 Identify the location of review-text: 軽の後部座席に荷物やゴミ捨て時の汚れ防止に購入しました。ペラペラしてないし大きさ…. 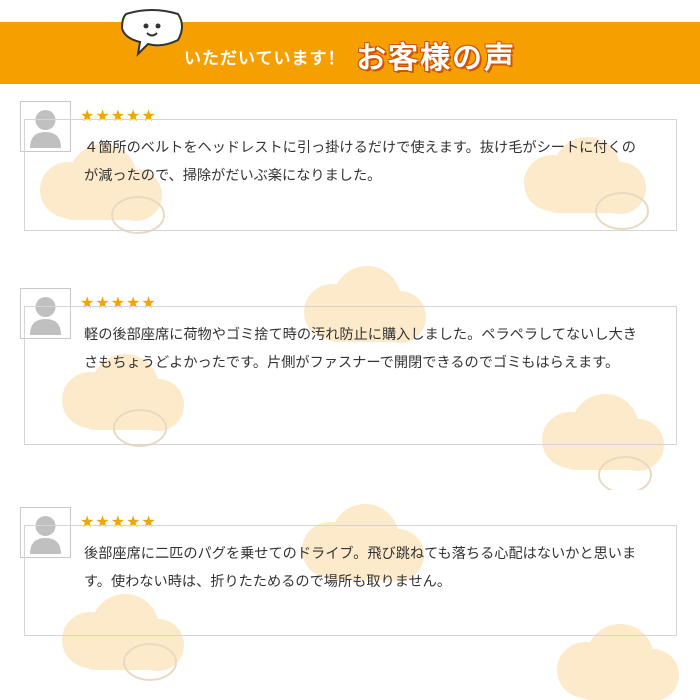
(360, 349).